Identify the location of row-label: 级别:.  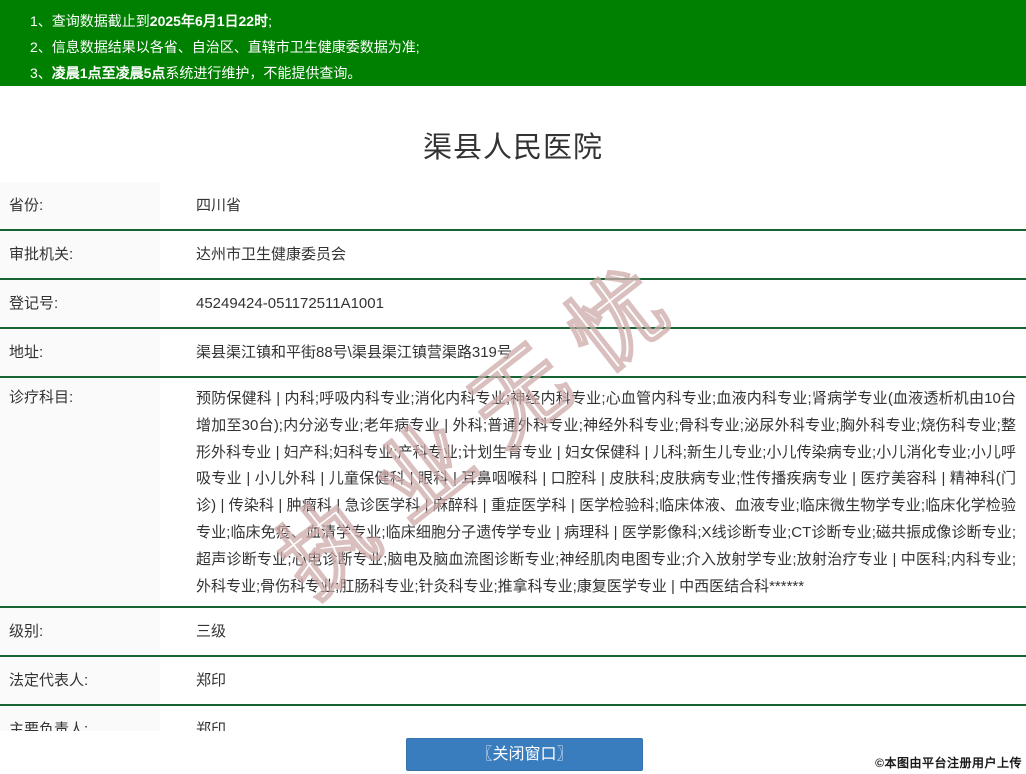
(80, 632).